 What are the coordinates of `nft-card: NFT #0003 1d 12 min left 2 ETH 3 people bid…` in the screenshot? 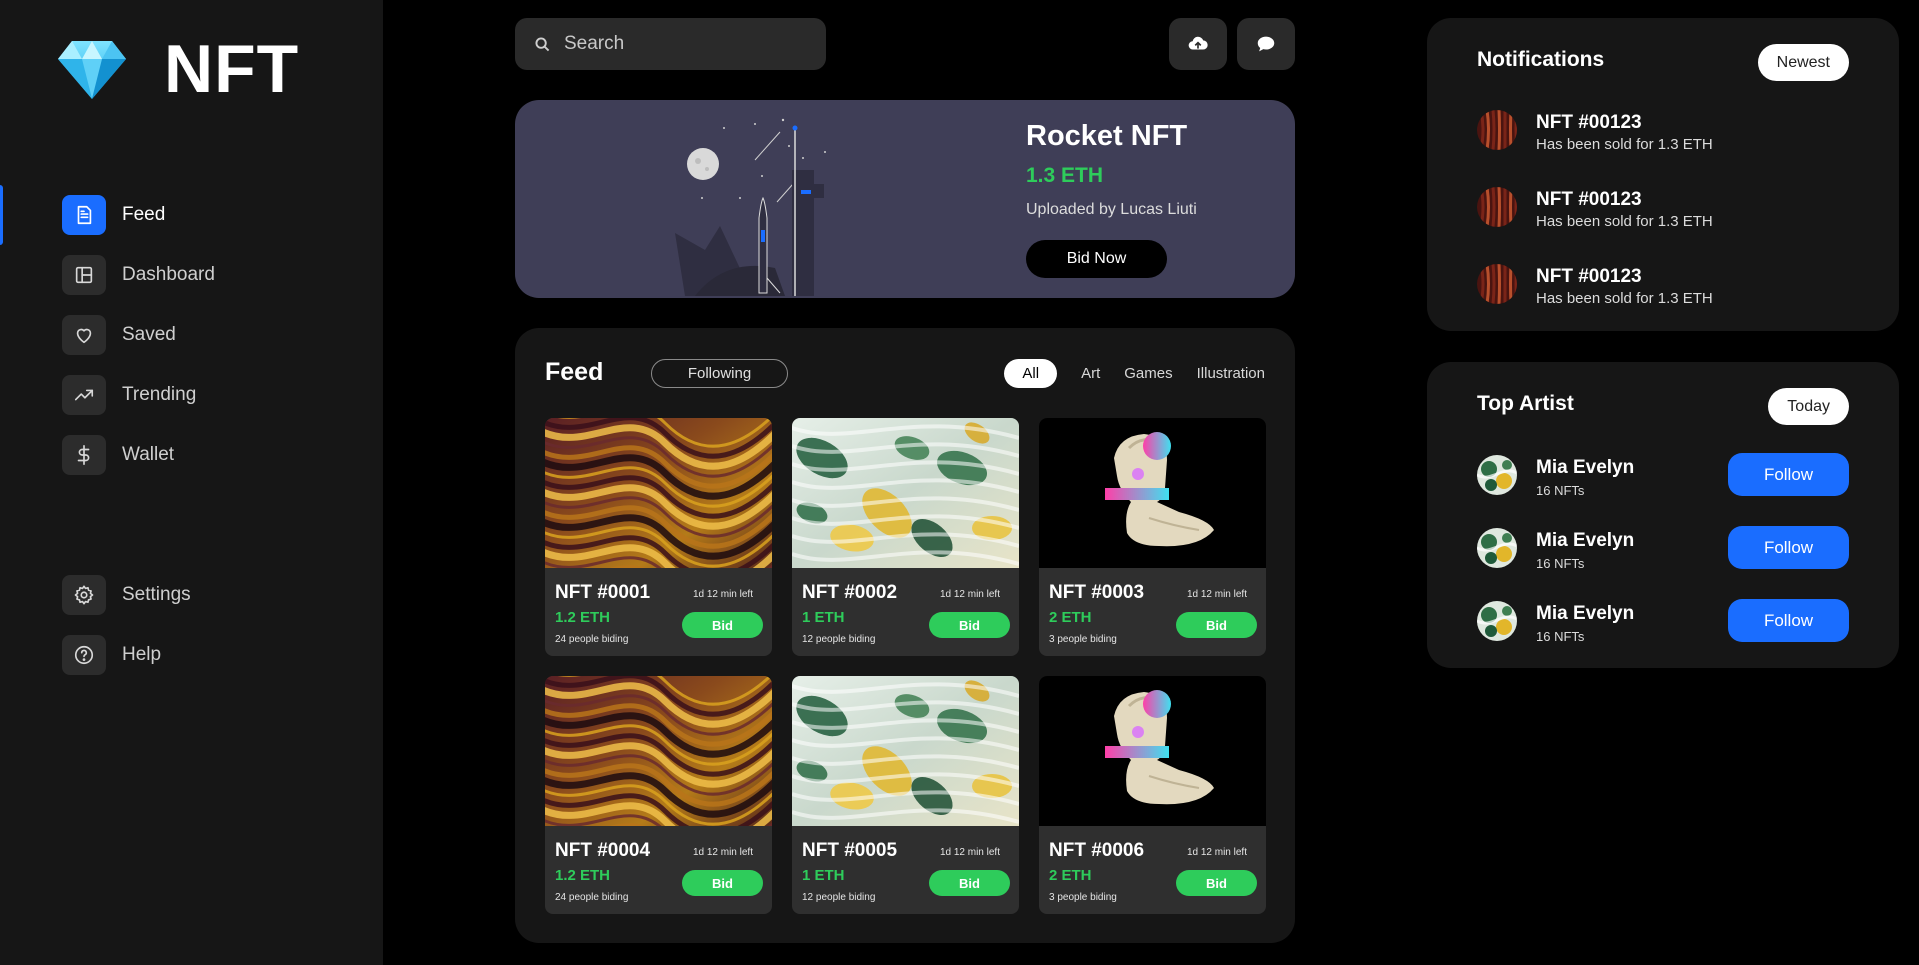 It's located at (1152, 537).